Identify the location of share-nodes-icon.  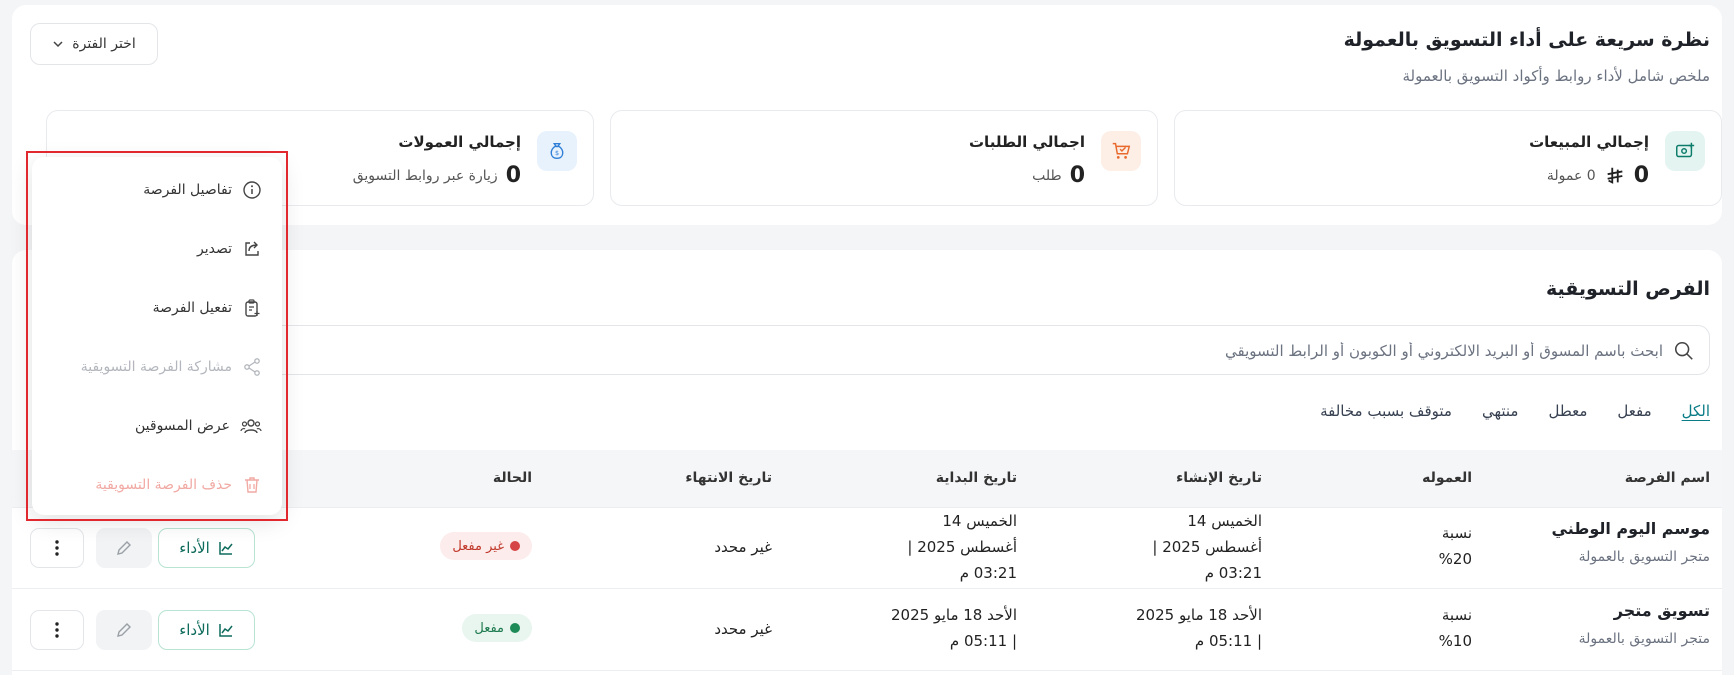
(252, 367).